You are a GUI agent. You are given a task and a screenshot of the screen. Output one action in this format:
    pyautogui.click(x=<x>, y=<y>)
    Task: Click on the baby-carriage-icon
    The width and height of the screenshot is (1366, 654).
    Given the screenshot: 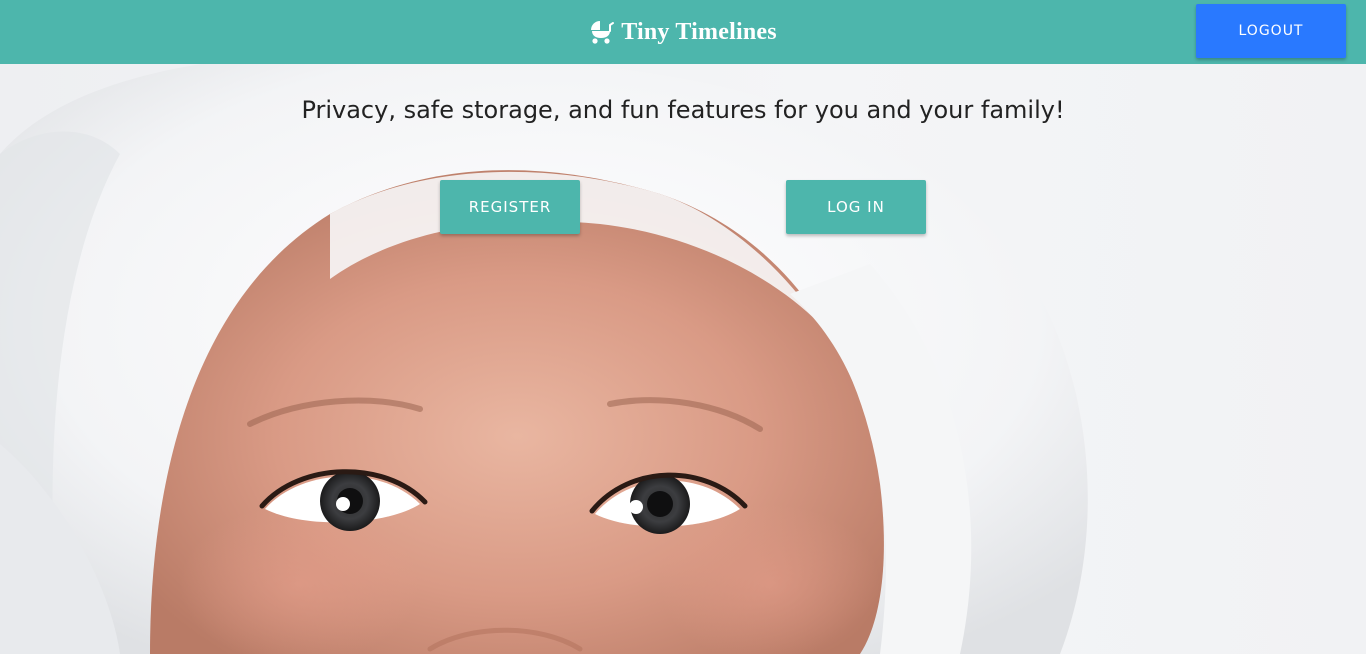 What is the action you would take?
    pyautogui.click(x=602, y=32)
    